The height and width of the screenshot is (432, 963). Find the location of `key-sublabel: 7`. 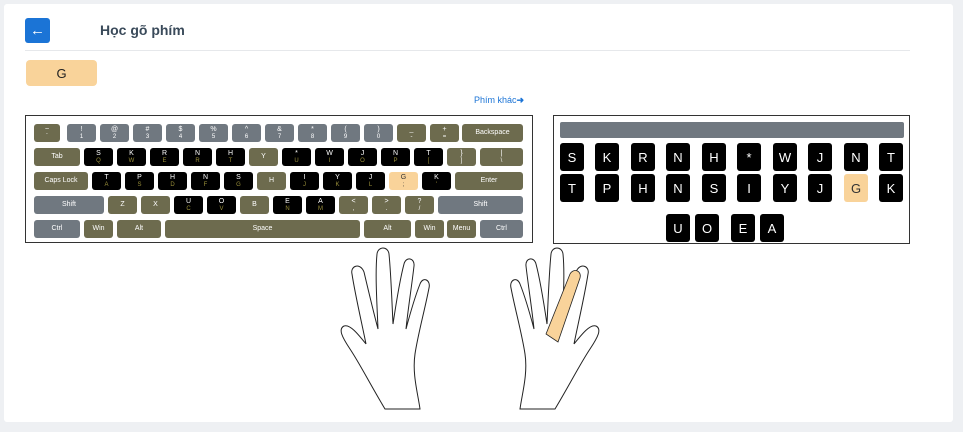

key-sublabel: 7 is located at coordinates (279, 136).